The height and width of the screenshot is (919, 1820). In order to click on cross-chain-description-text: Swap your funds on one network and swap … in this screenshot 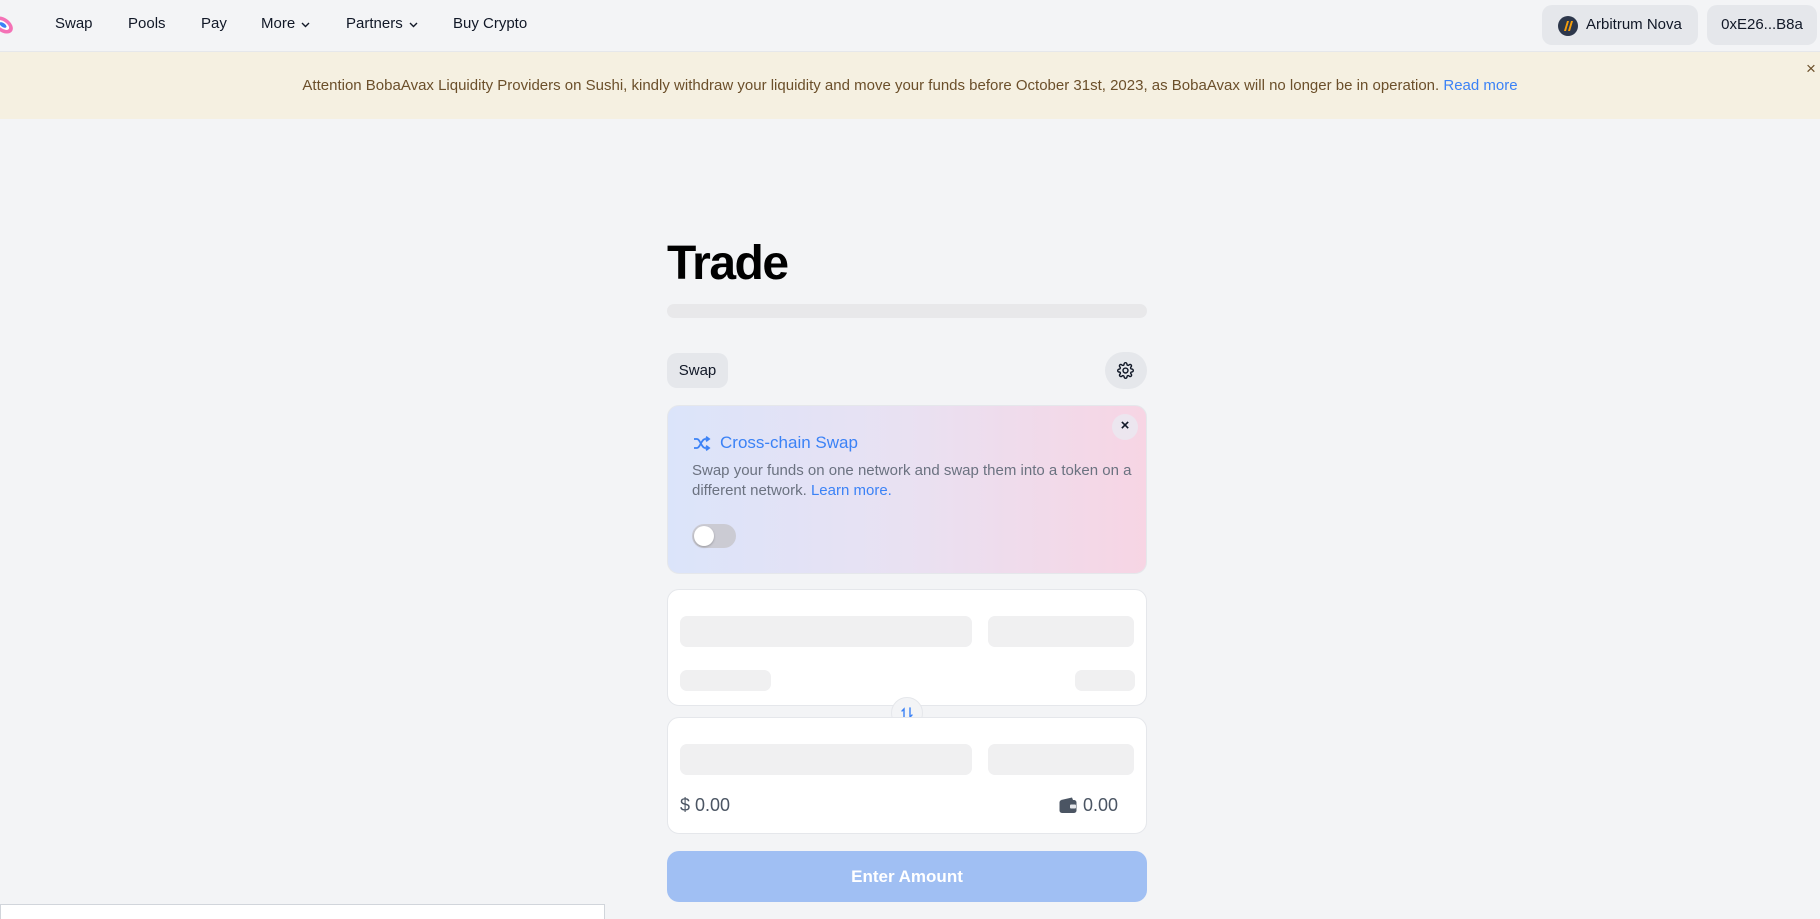, I will do `click(912, 480)`.